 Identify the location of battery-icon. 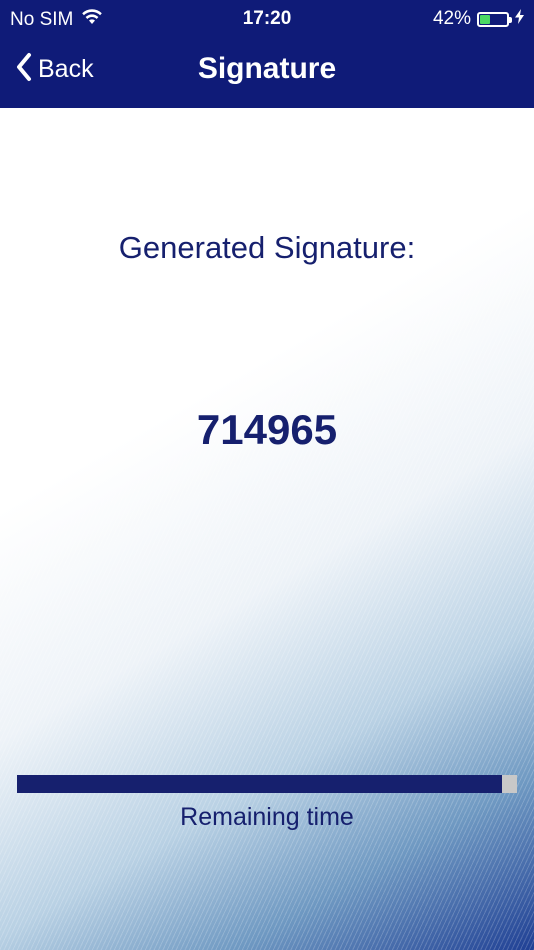
(494, 19).